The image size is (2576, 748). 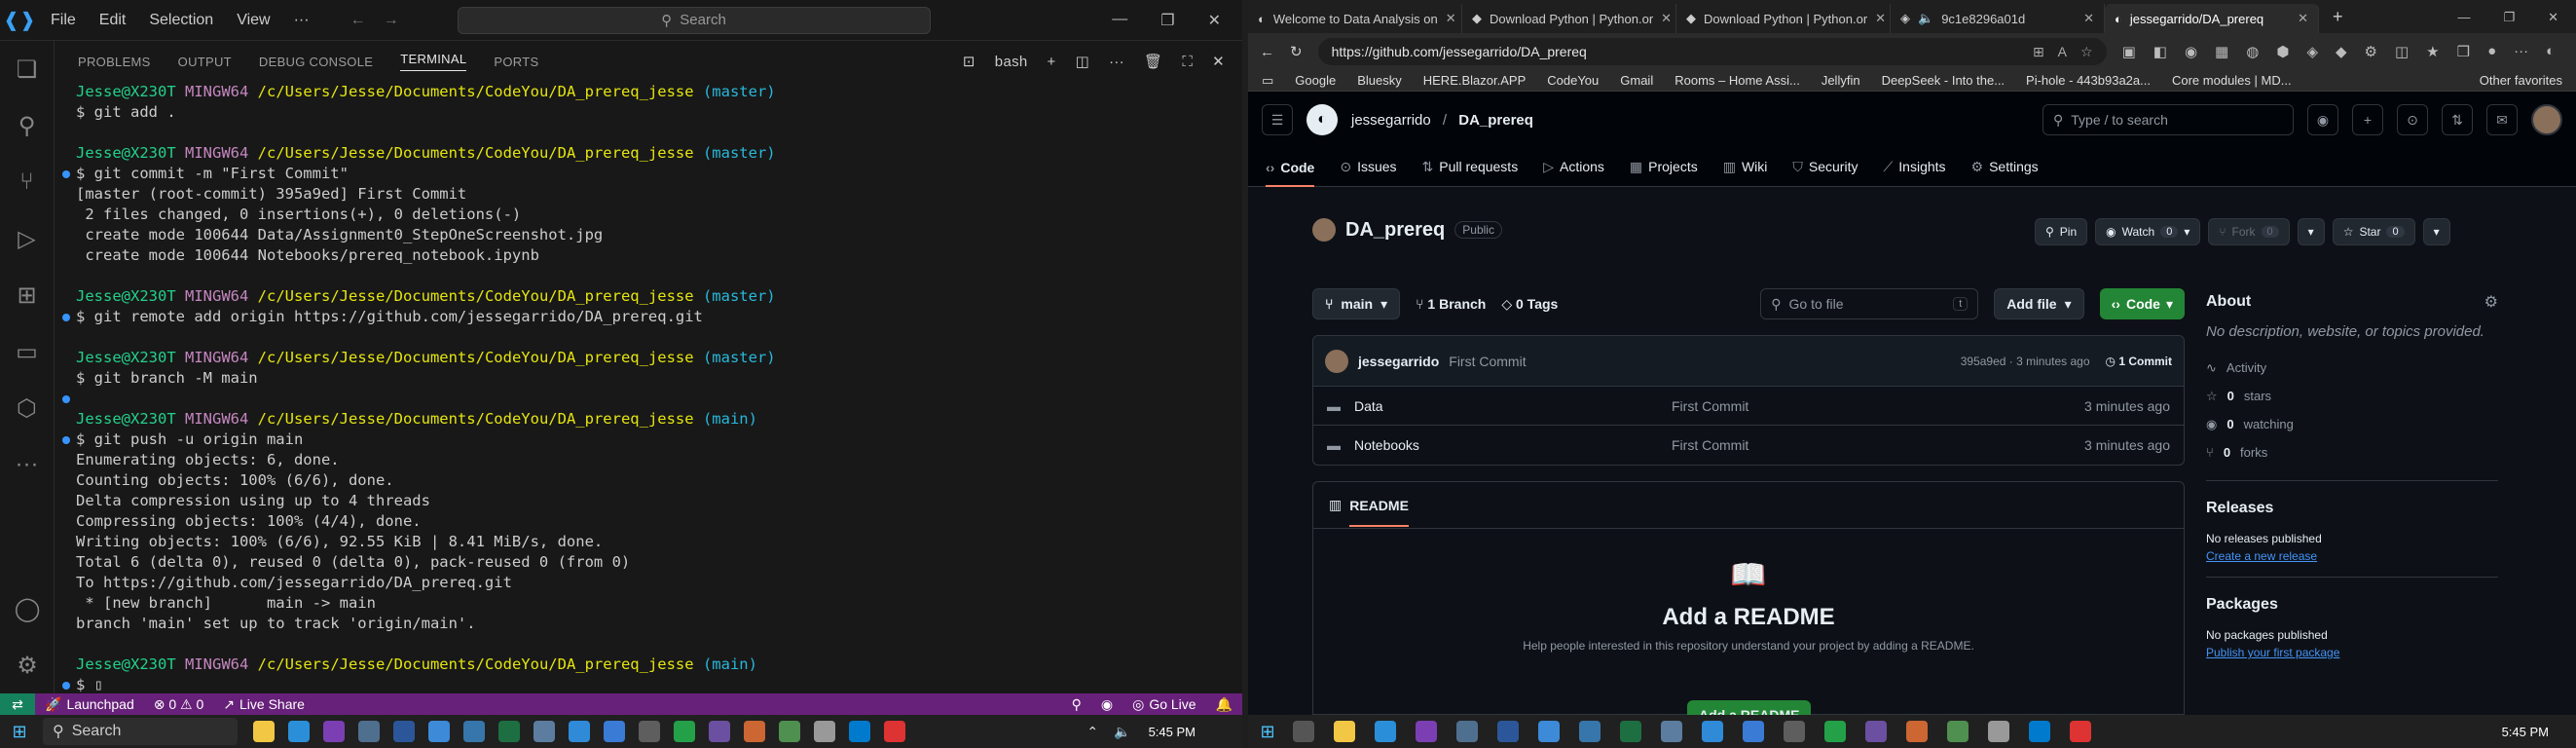 What do you see at coordinates (2367, 120) in the screenshot?
I see `create-new-icon: +` at bounding box center [2367, 120].